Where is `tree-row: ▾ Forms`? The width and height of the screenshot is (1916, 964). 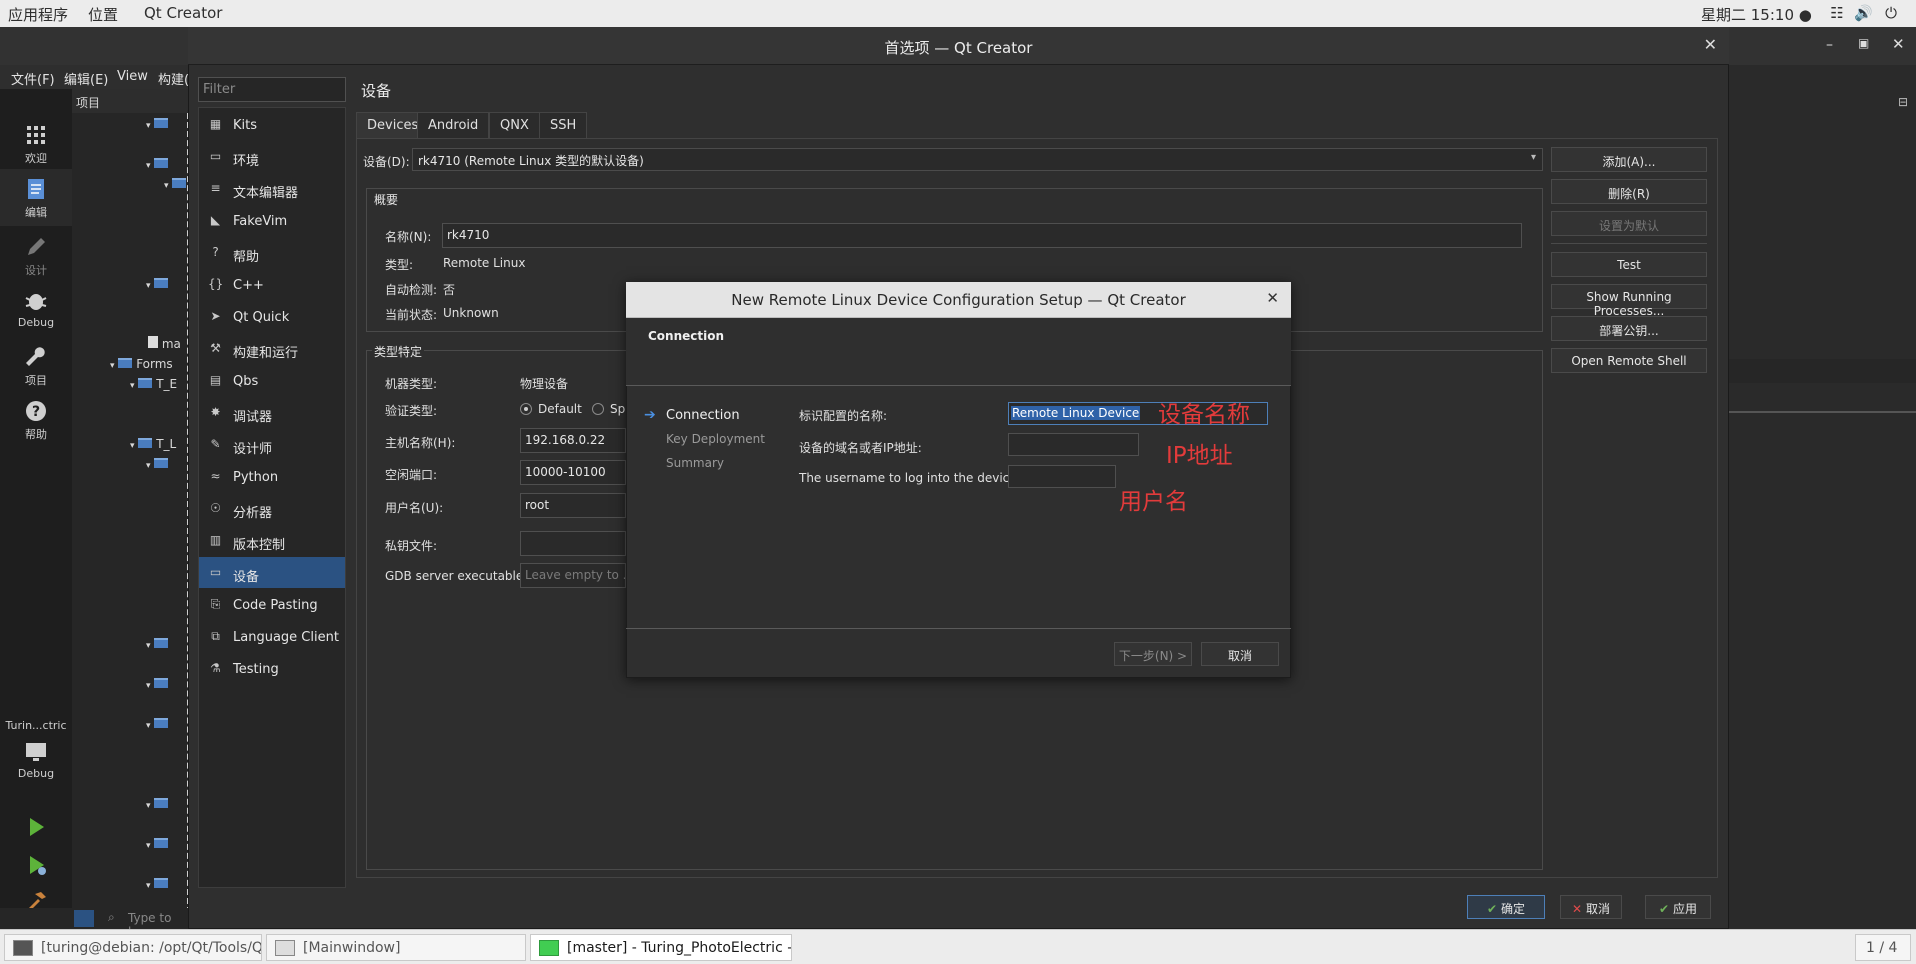
tree-row: ▾ Forms is located at coordinates (141, 364).